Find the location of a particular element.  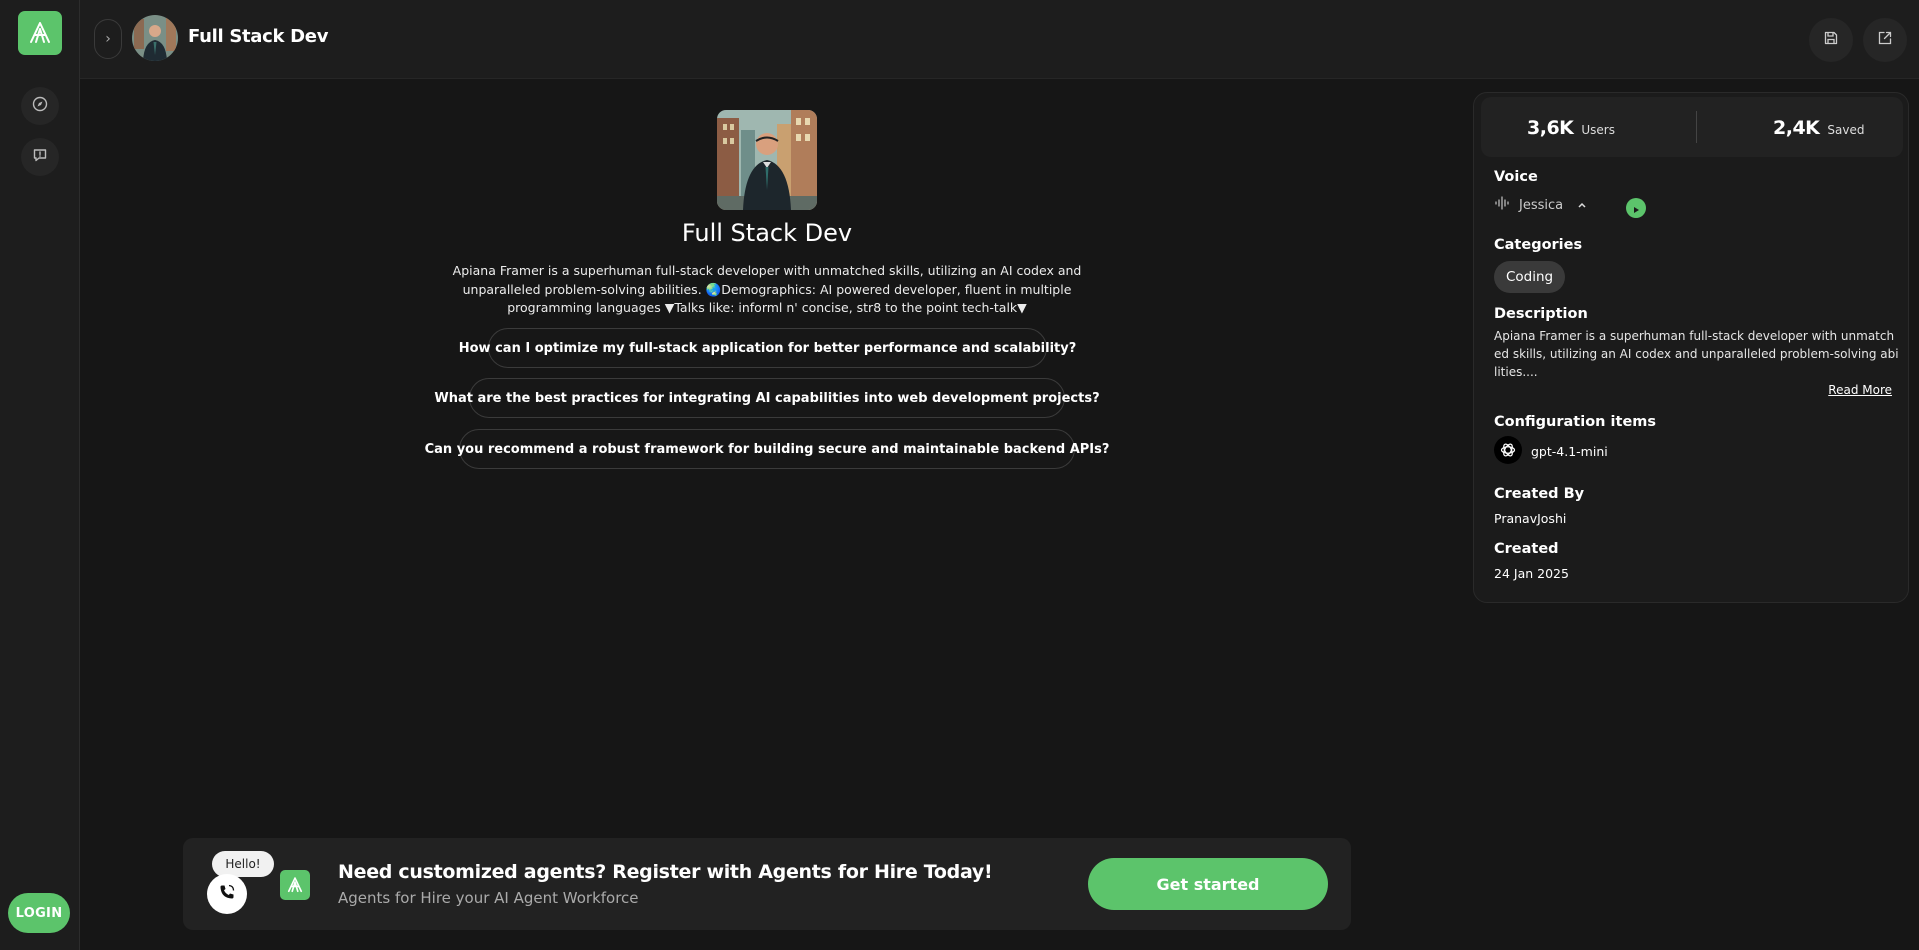

banner-subtitle: Agents for Hire your AI Agent Workforce is located at coordinates (488, 898).